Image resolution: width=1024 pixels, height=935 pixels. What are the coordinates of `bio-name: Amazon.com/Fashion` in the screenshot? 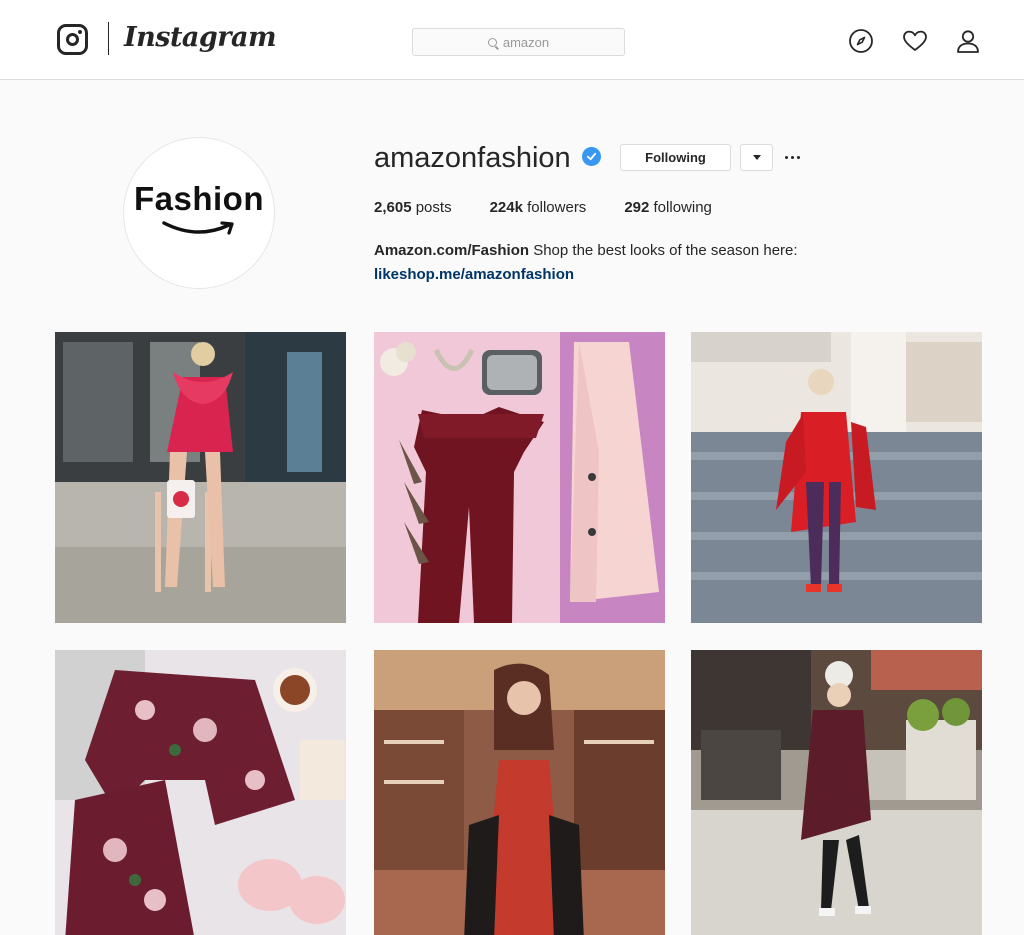 It's located at (452, 250).